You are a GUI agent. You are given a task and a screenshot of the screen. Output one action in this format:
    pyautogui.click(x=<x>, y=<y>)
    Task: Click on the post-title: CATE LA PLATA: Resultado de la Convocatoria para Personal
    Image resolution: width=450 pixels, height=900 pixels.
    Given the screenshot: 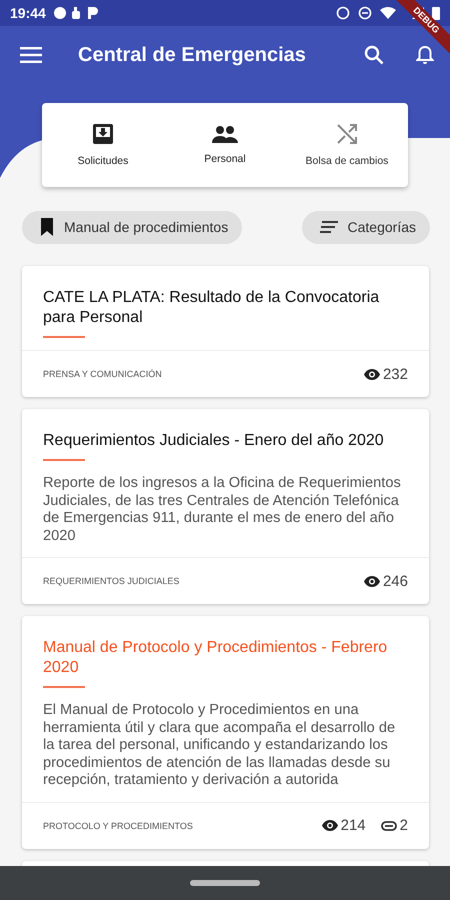 What is the action you would take?
    pyautogui.click(x=211, y=308)
    